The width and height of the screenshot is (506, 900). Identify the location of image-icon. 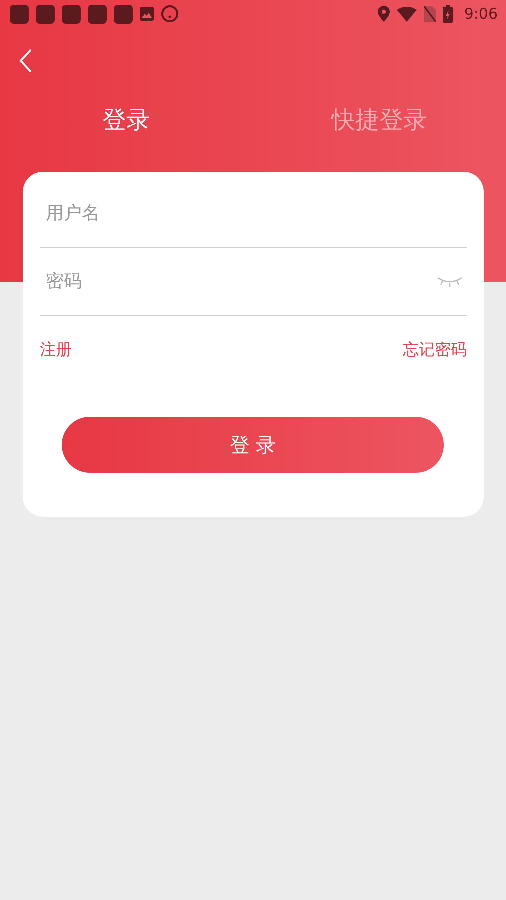
(147, 14).